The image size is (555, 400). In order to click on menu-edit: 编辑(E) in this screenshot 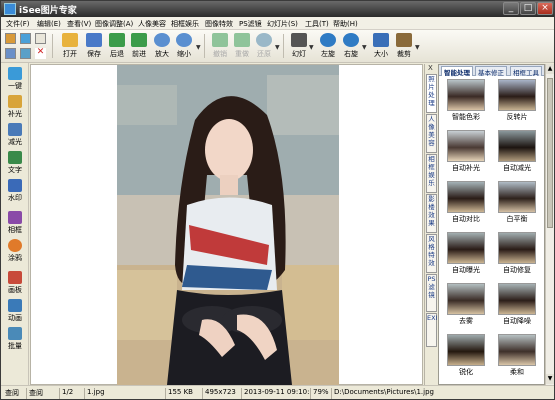, I will do `click(49, 24)`.